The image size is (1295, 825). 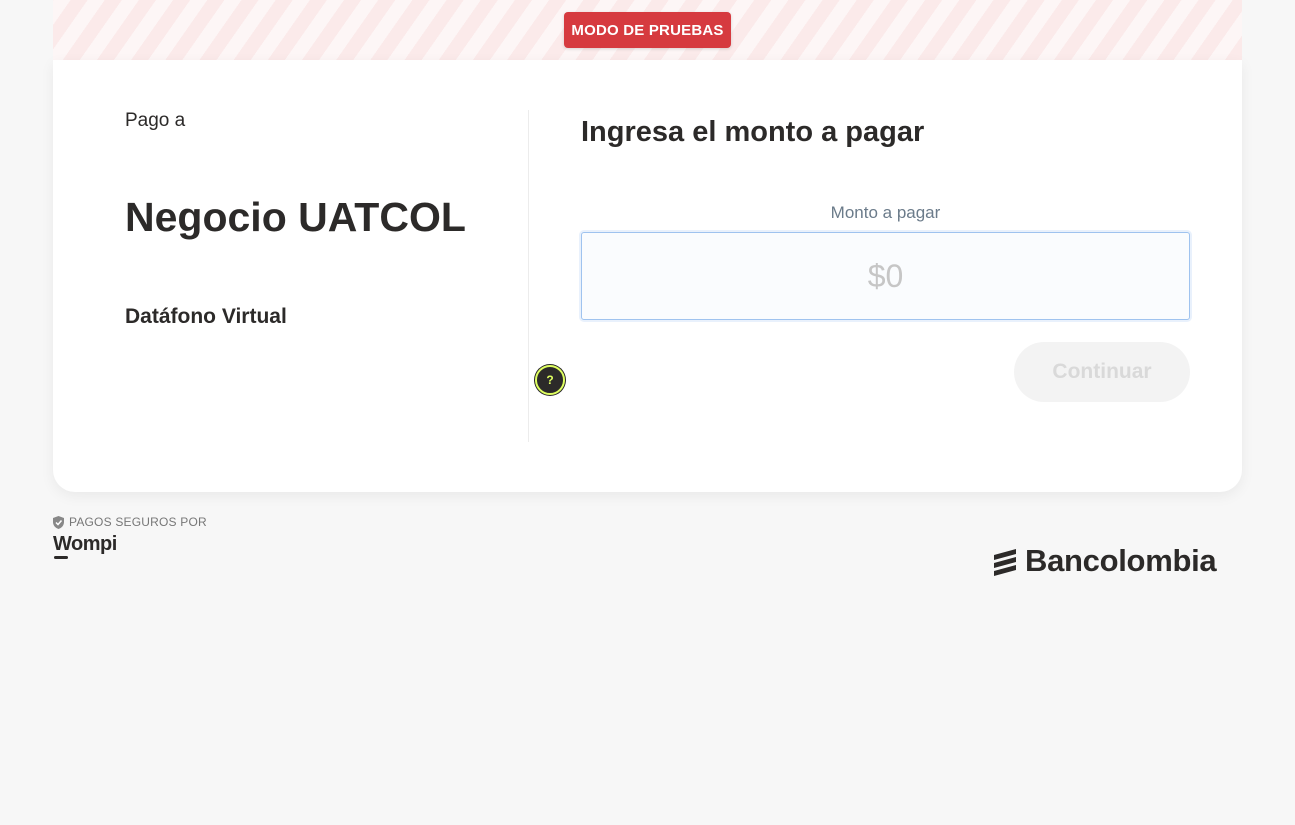 I want to click on secure-row: PAGOS SEGUROS POR, so click(x=130, y=522).